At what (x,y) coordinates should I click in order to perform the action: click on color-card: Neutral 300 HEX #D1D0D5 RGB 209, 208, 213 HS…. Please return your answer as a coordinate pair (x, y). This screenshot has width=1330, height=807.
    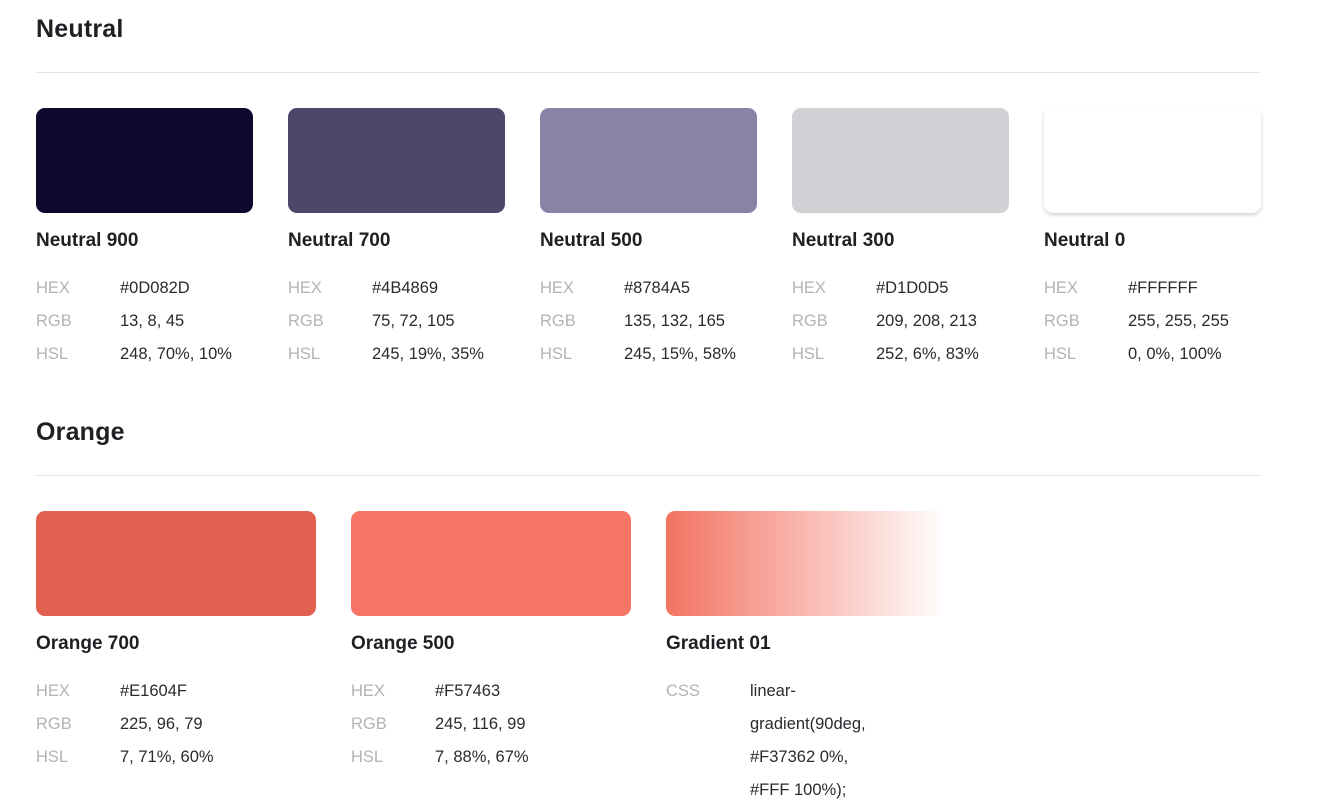
    Looking at the image, I should click on (900, 239).